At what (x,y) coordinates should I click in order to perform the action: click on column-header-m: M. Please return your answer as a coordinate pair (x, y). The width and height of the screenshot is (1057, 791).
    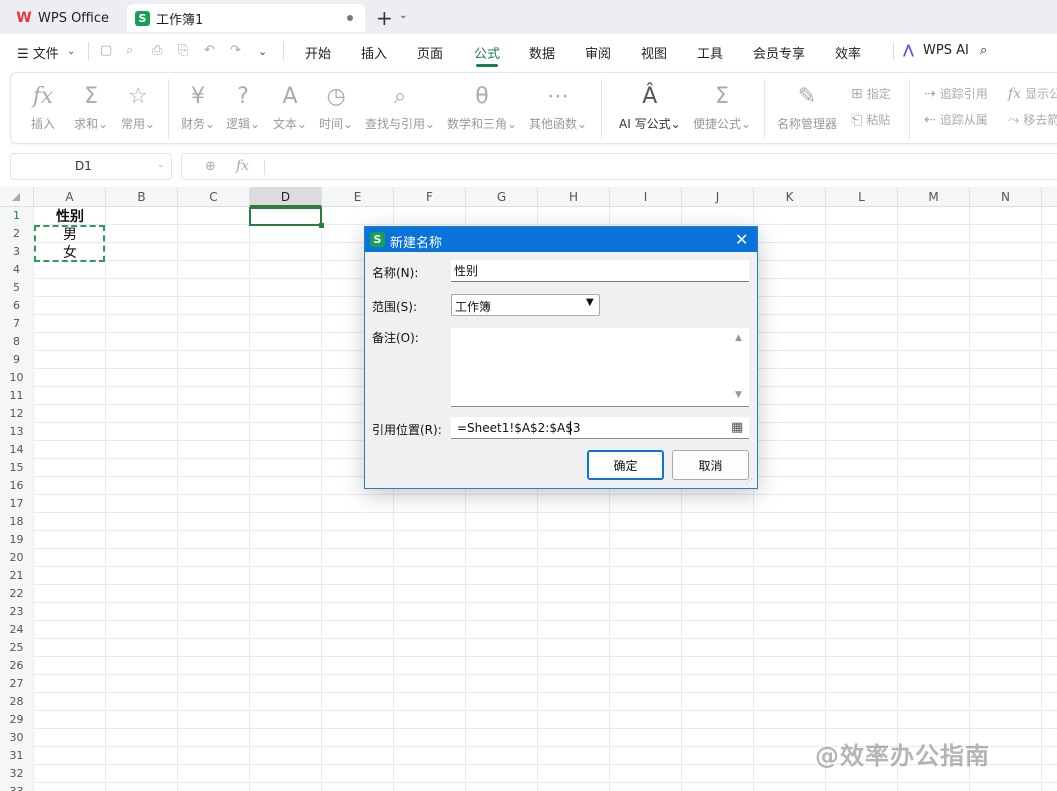
    Looking at the image, I should click on (934, 197).